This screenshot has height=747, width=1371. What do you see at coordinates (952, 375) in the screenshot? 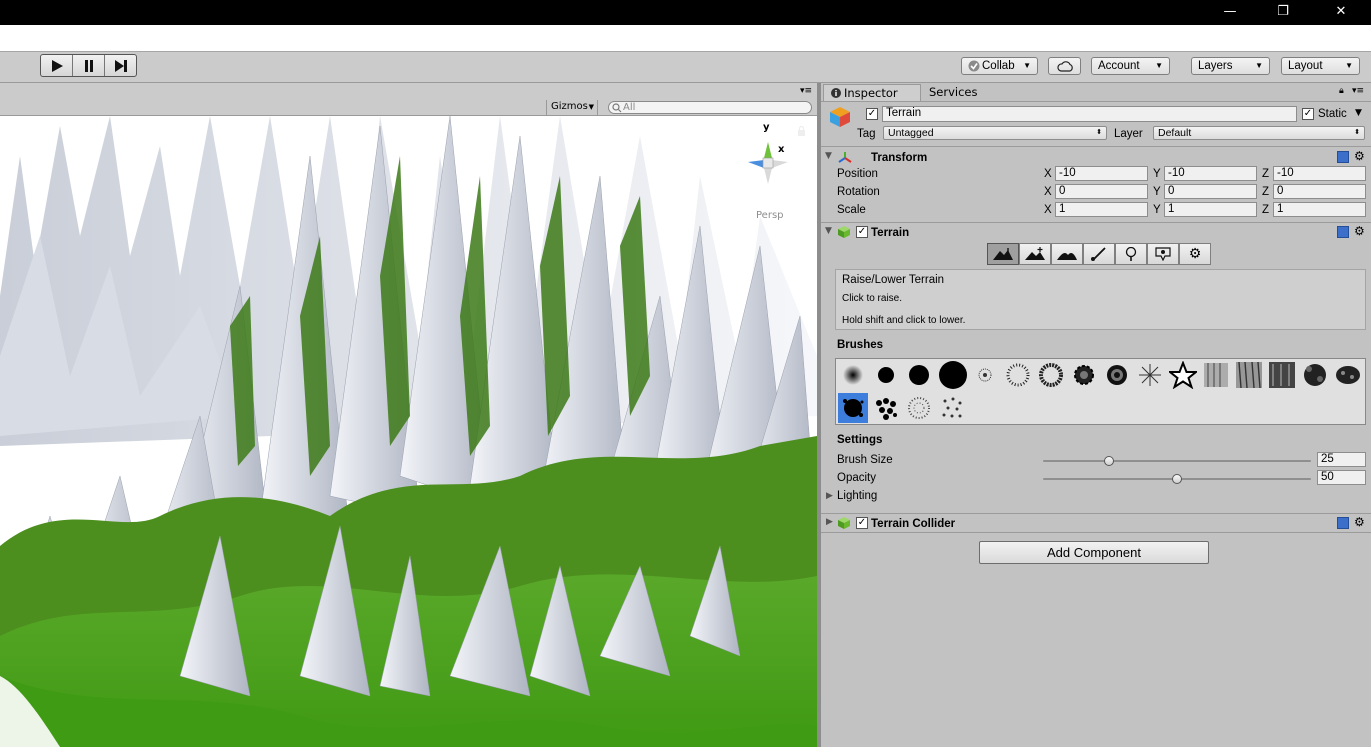
I see `brush-round-large` at bounding box center [952, 375].